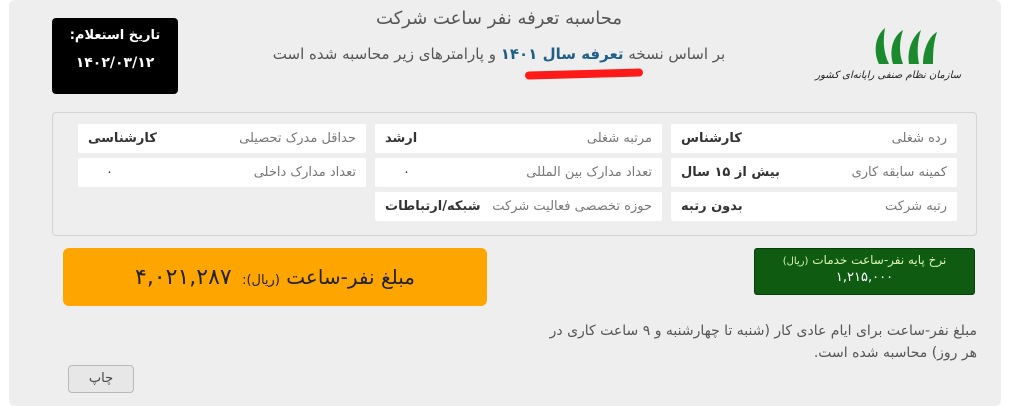 This screenshot has width=1009, height=406. What do you see at coordinates (589, 172) in the screenshot?
I see `param-label: تعداد مدارک بین المللی` at bounding box center [589, 172].